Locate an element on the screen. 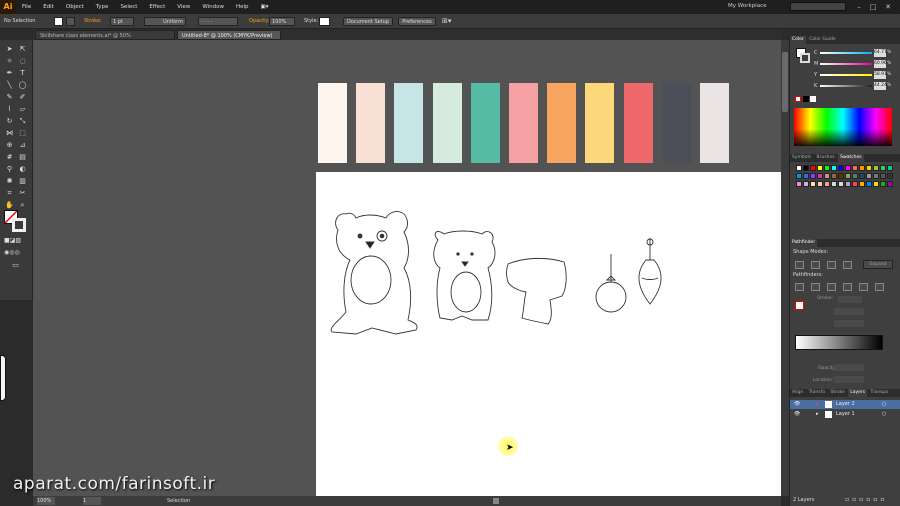 Image resolution: width=900 pixels, height=506 pixels. paintbrush-icon: ✎ is located at coordinates (9, 97).